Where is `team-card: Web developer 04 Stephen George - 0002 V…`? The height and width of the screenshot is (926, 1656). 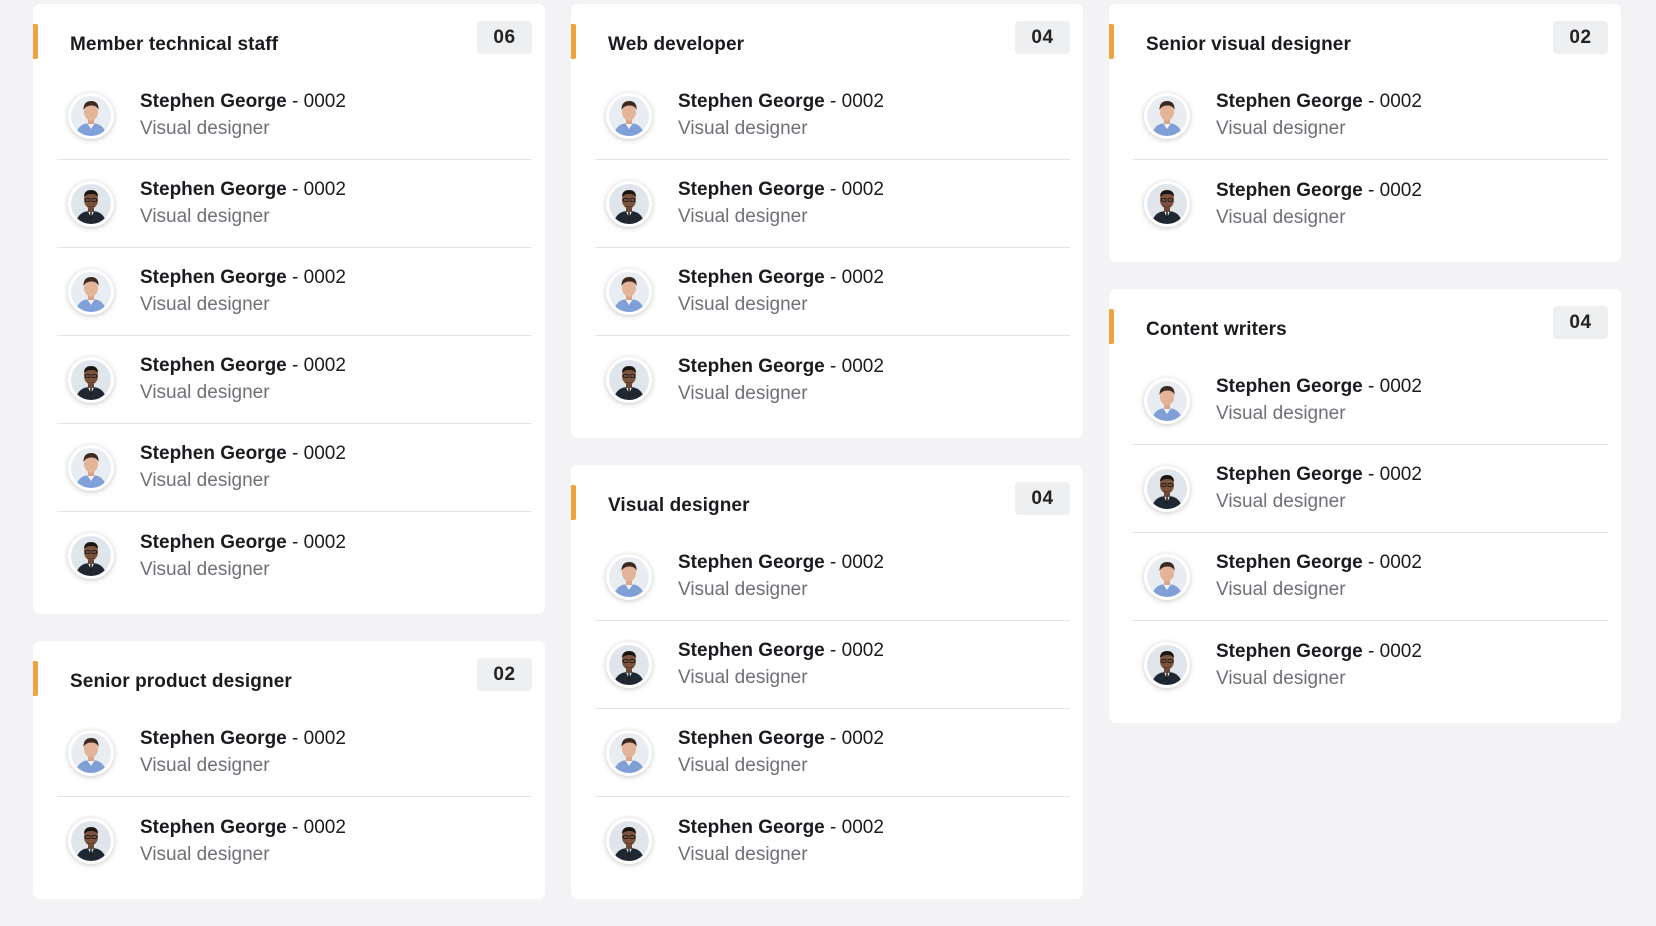 team-card: Web developer 04 Stephen George - 0002 V… is located at coordinates (827, 221).